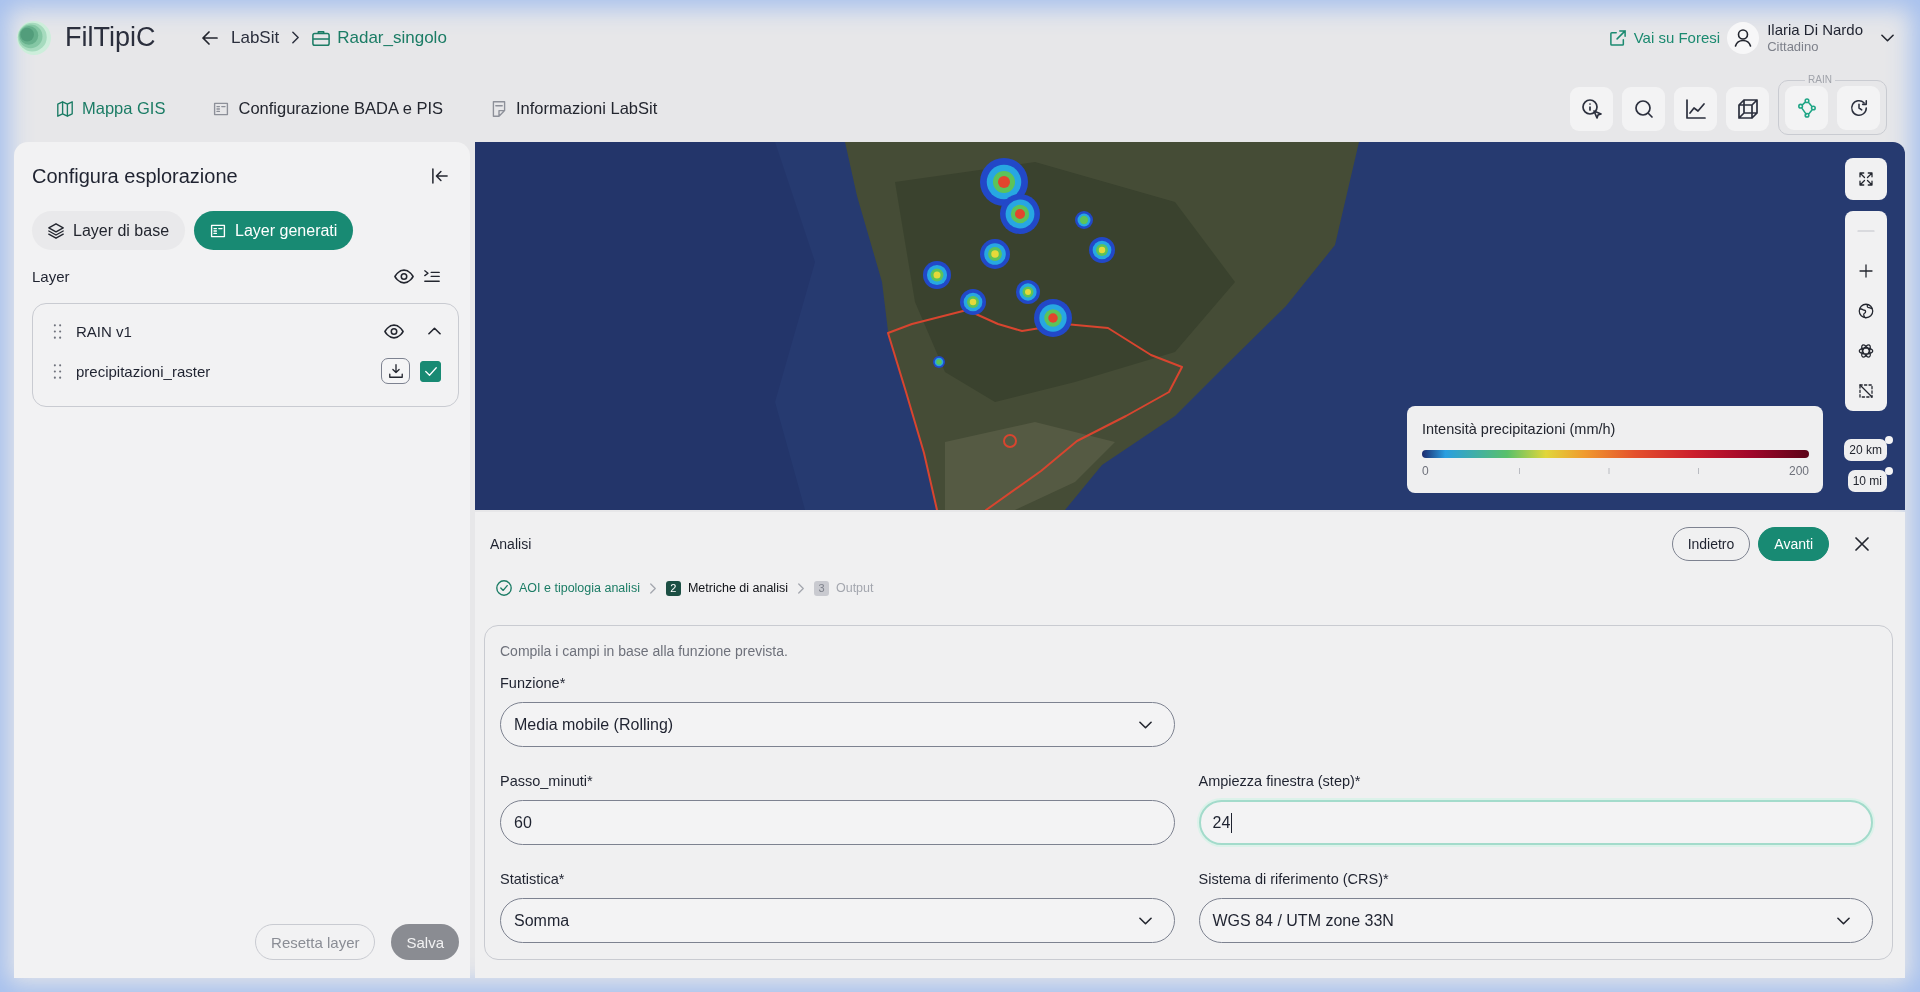  Describe the element at coordinates (1665, 37) in the screenshot. I see `external-link: Vai su Foresi` at that location.